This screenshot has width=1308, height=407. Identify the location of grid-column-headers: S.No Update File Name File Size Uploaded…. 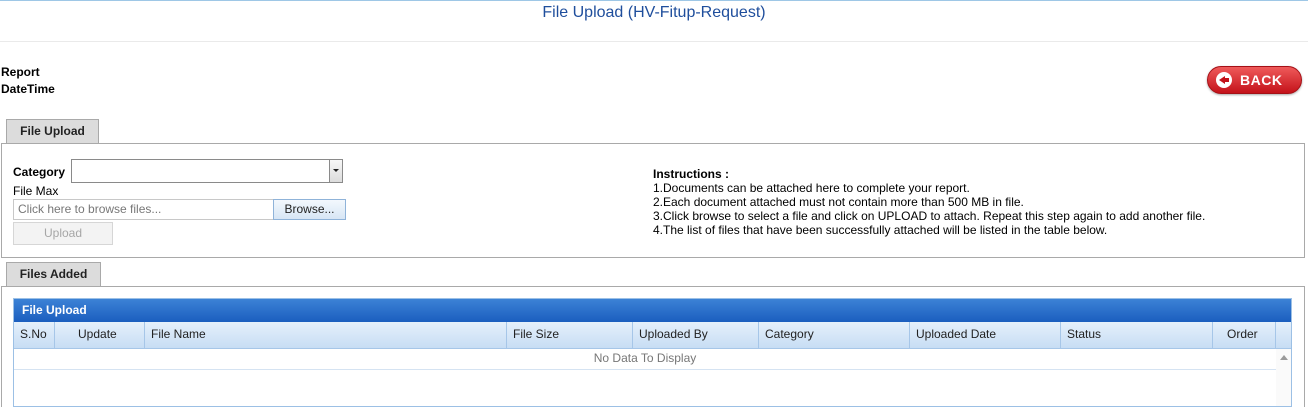
(652, 335).